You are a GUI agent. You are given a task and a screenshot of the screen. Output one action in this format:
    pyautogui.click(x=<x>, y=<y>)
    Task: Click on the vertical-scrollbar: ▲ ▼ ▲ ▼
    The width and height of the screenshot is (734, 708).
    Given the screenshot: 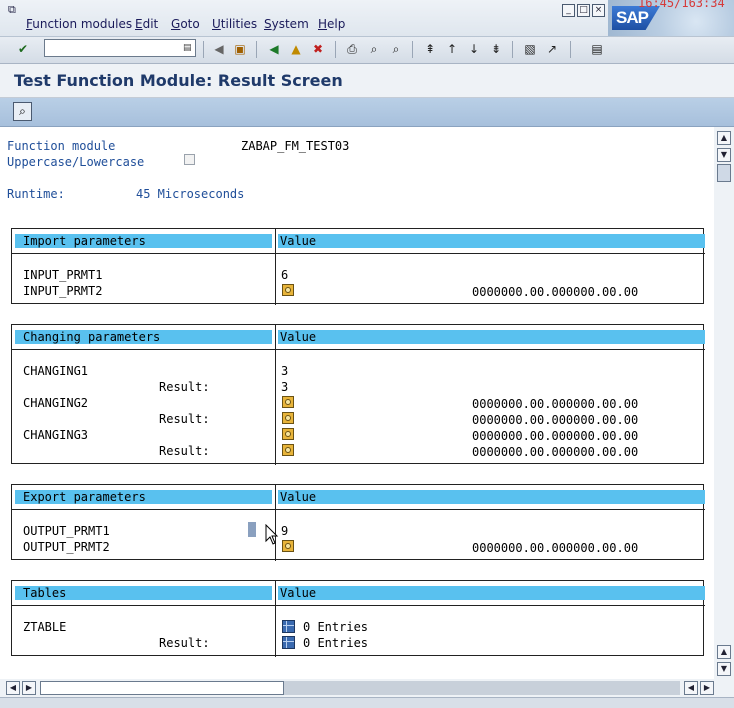 What is the action you would take?
    pyautogui.click(x=724, y=403)
    